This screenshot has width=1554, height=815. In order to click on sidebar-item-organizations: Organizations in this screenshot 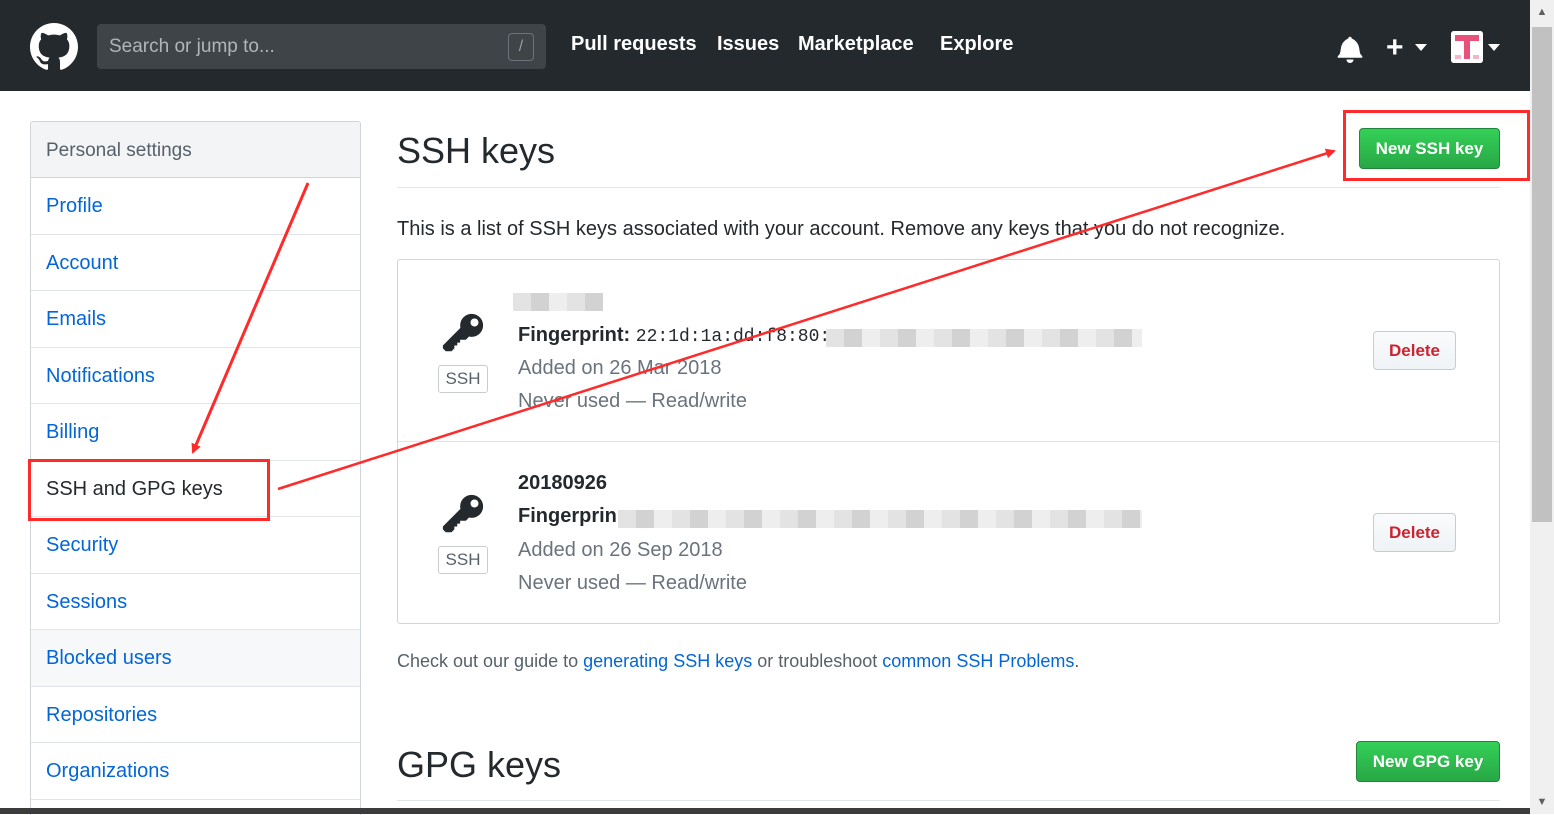, I will do `click(195, 771)`.